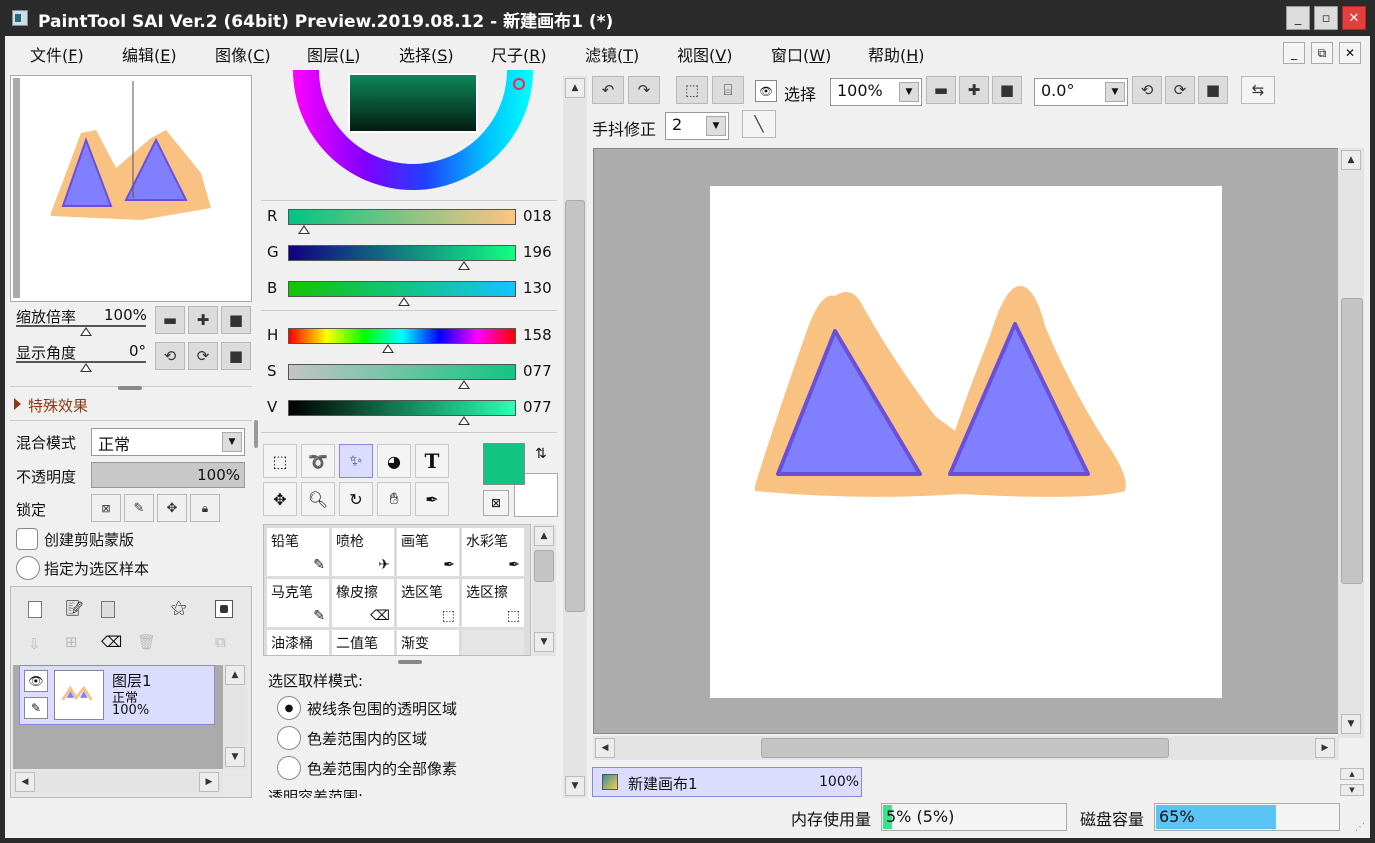  Describe the element at coordinates (203, 320) in the screenshot. I see `zoom-in-button: ✚` at that location.